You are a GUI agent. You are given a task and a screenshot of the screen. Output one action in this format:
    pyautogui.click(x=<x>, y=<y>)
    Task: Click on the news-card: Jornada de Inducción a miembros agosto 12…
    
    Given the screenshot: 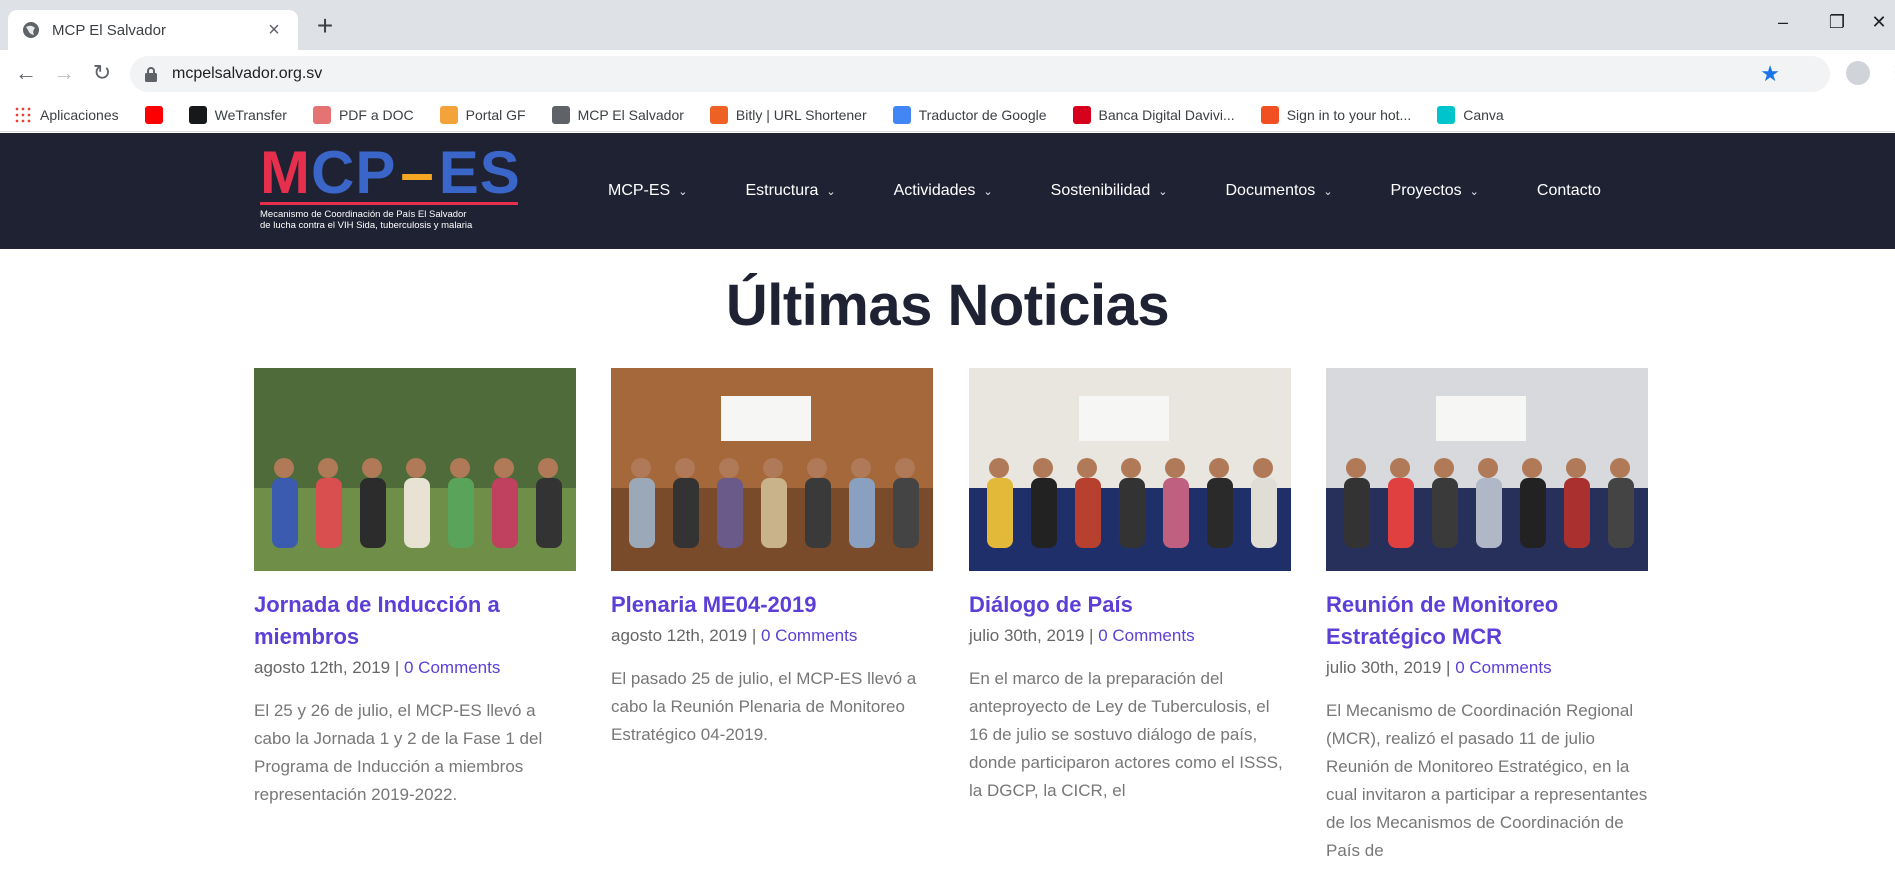 What is the action you would take?
    pyautogui.click(x=415, y=588)
    